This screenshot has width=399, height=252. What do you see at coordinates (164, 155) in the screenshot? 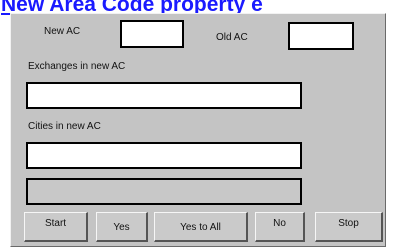
I see `cities-field` at bounding box center [164, 155].